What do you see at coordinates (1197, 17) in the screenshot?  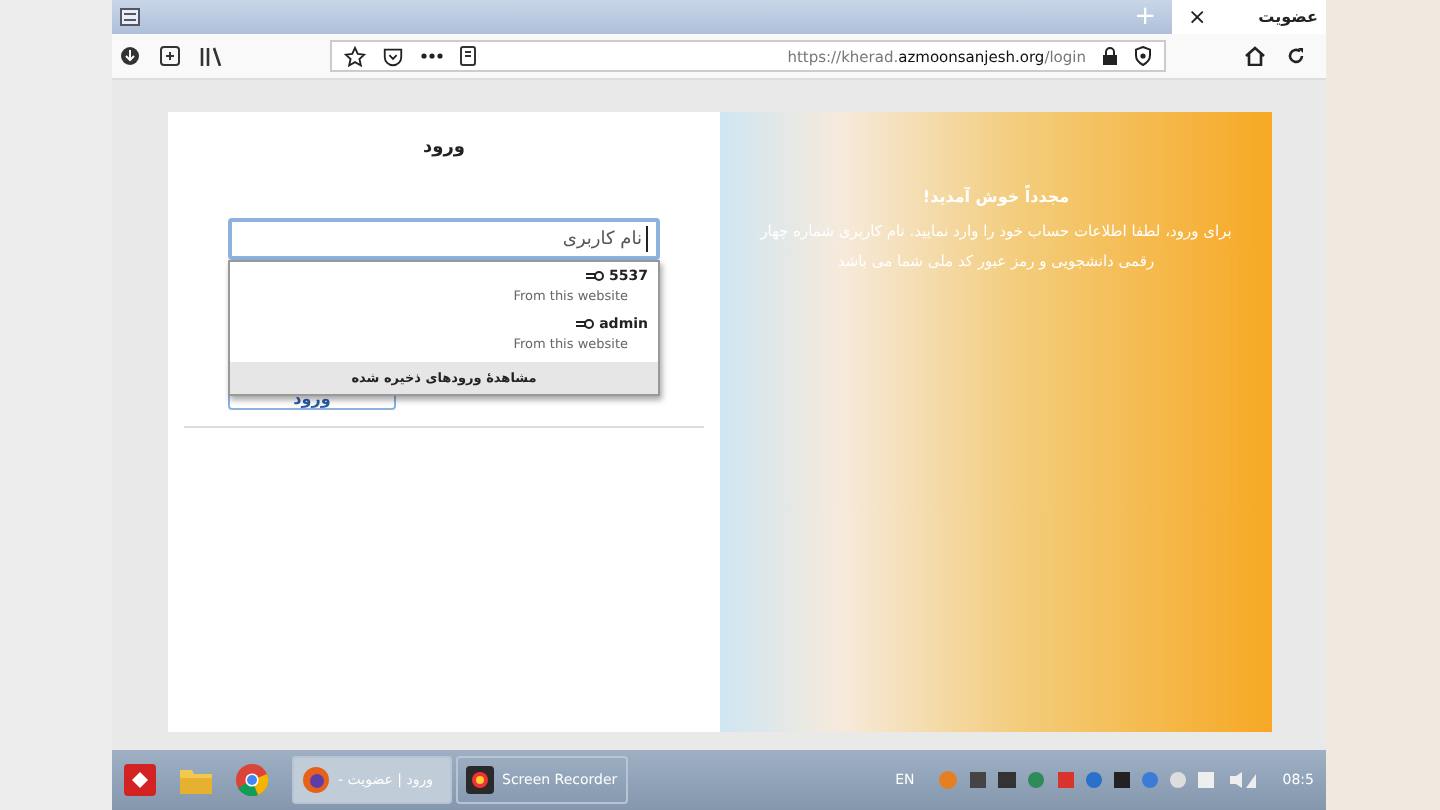 I see `close-tab-button: ×` at bounding box center [1197, 17].